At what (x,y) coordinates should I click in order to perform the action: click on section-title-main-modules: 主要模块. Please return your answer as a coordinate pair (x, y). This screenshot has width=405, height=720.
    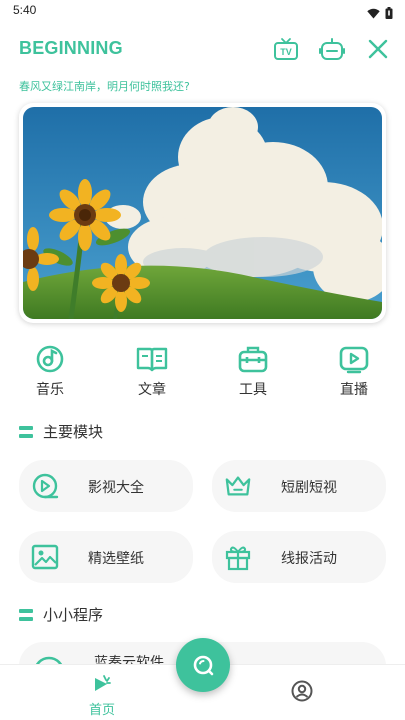
    Looking at the image, I should click on (61, 431).